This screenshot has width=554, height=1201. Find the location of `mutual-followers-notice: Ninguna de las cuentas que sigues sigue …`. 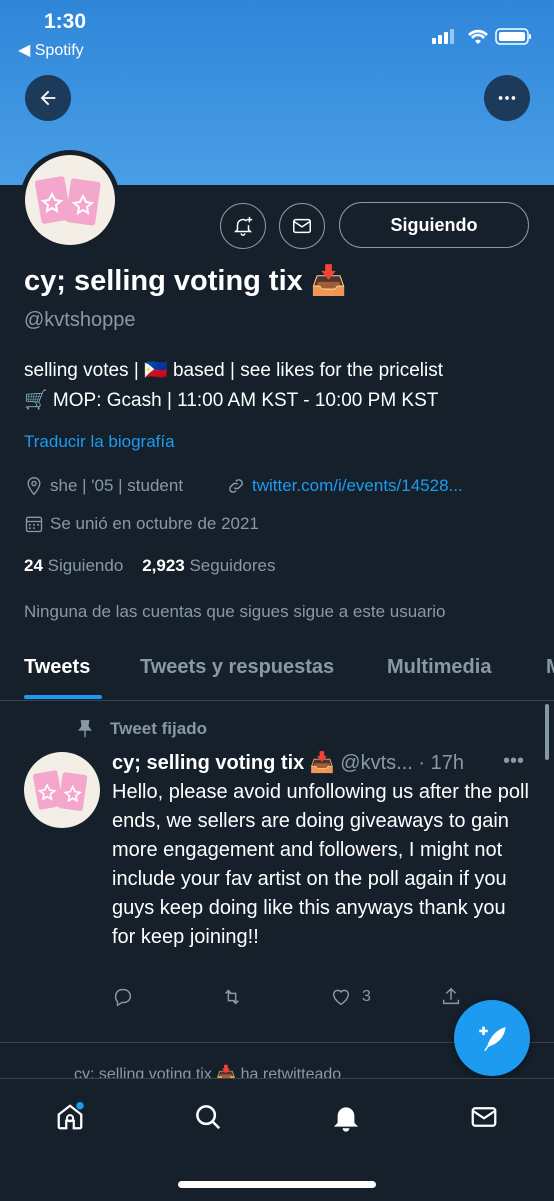

mutual-followers-notice: Ninguna de las cuentas que sigues sigue … is located at coordinates (235, 611).